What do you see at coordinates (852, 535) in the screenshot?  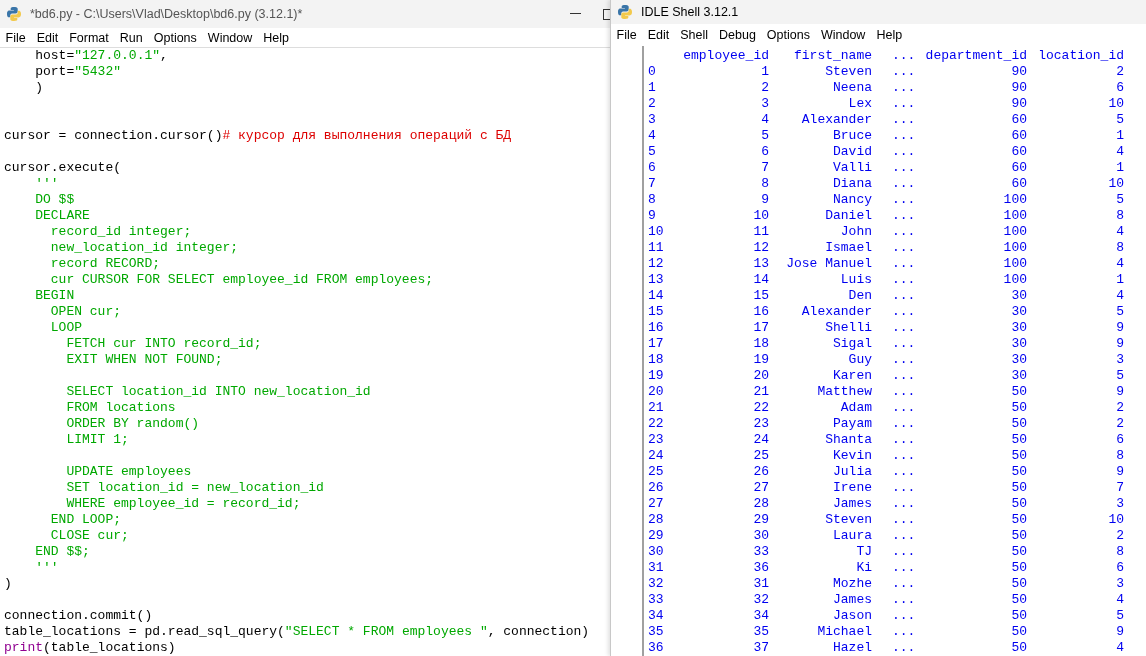 I see `table-cell: Laura` at bounding box center [852, 535].